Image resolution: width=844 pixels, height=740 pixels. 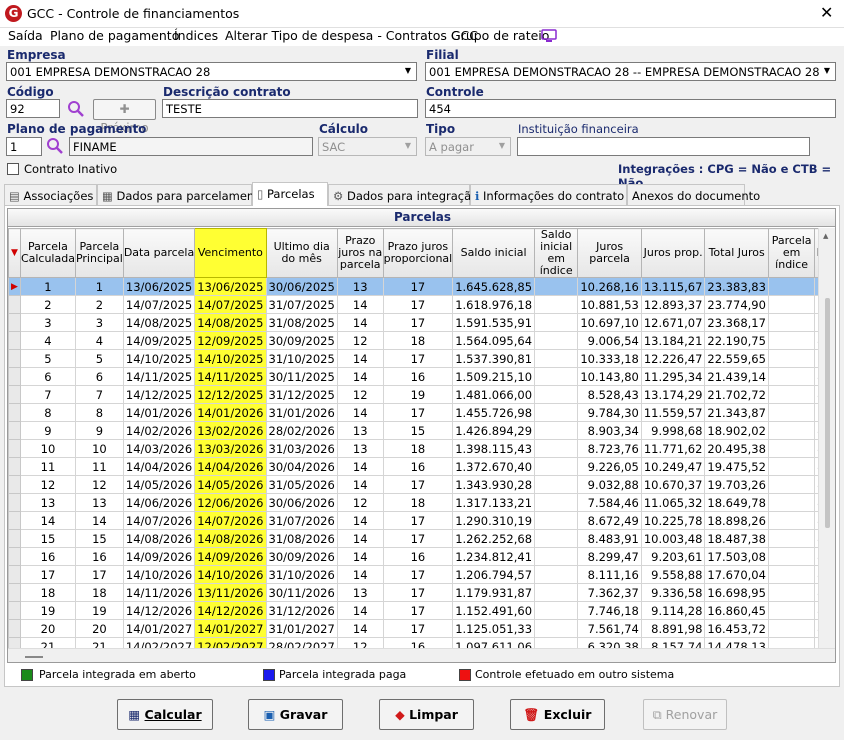 What do you see at coordinates (159, 412) in the screenshot?
I see `table-cell: 14/01/2026` at bounding box center [159, 412].